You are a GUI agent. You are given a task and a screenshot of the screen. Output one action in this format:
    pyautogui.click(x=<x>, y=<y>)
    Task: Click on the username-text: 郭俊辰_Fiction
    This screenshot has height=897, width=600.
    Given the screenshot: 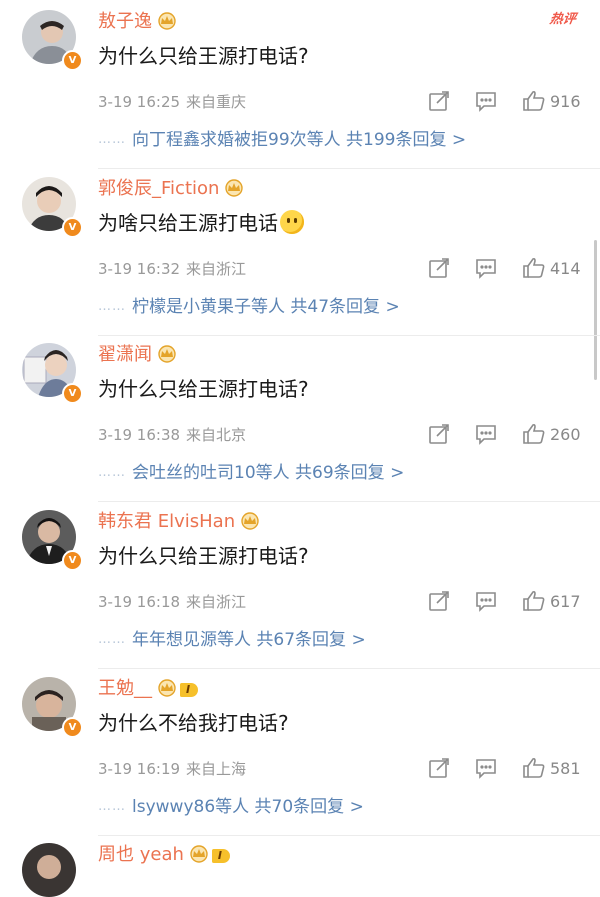 What is the action you would take?
    pyautogui.click(x=158, y=188)
    